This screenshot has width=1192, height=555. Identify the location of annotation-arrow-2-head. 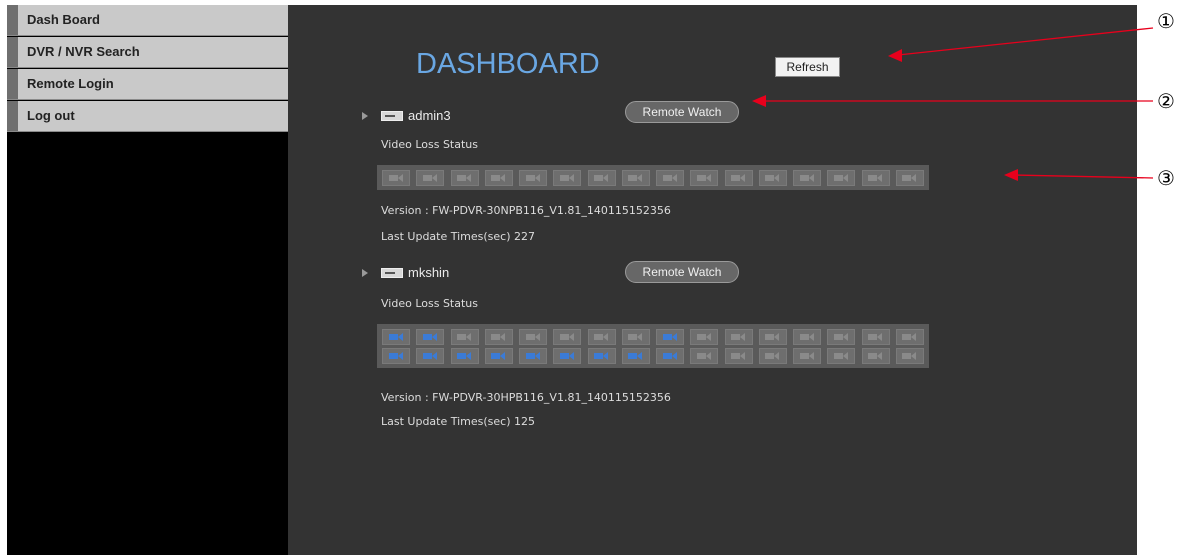
(759, 101).